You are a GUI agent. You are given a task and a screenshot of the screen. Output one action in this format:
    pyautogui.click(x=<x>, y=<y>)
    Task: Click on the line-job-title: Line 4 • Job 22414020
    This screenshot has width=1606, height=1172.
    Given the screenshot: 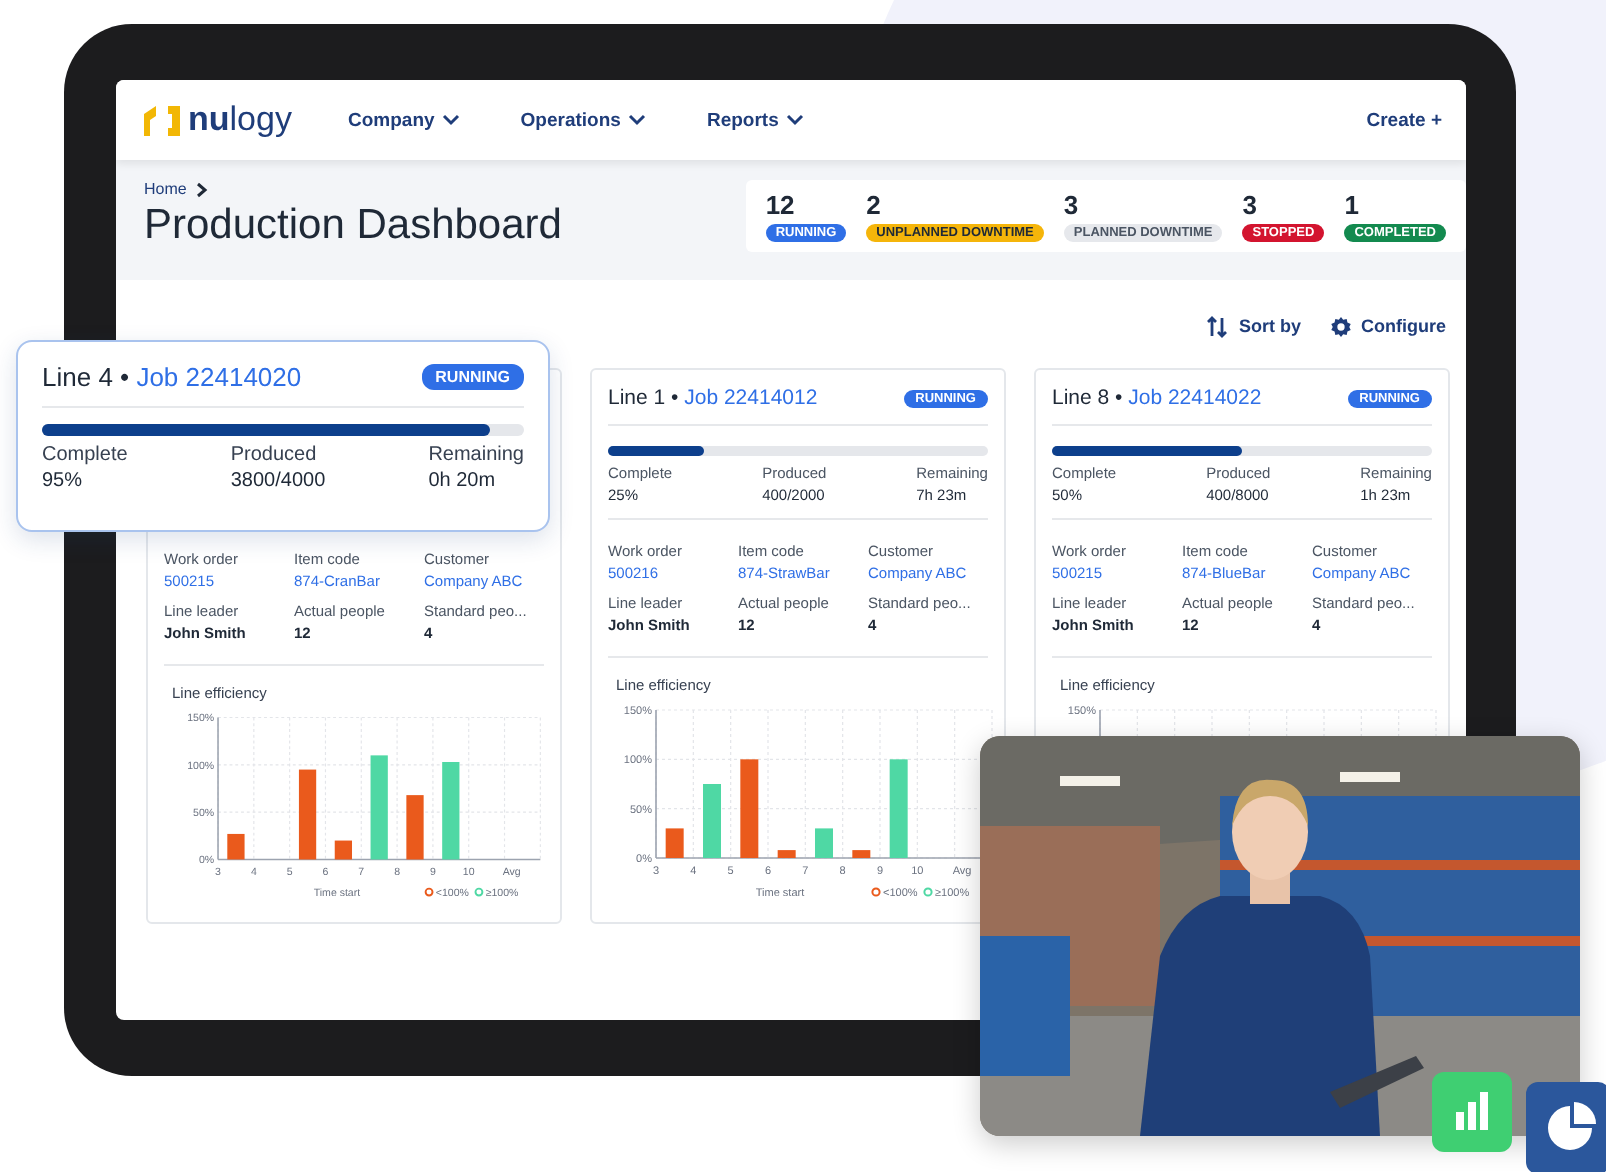 What is the action you would take?
    pyautogui.click(x=172, y=377)
    